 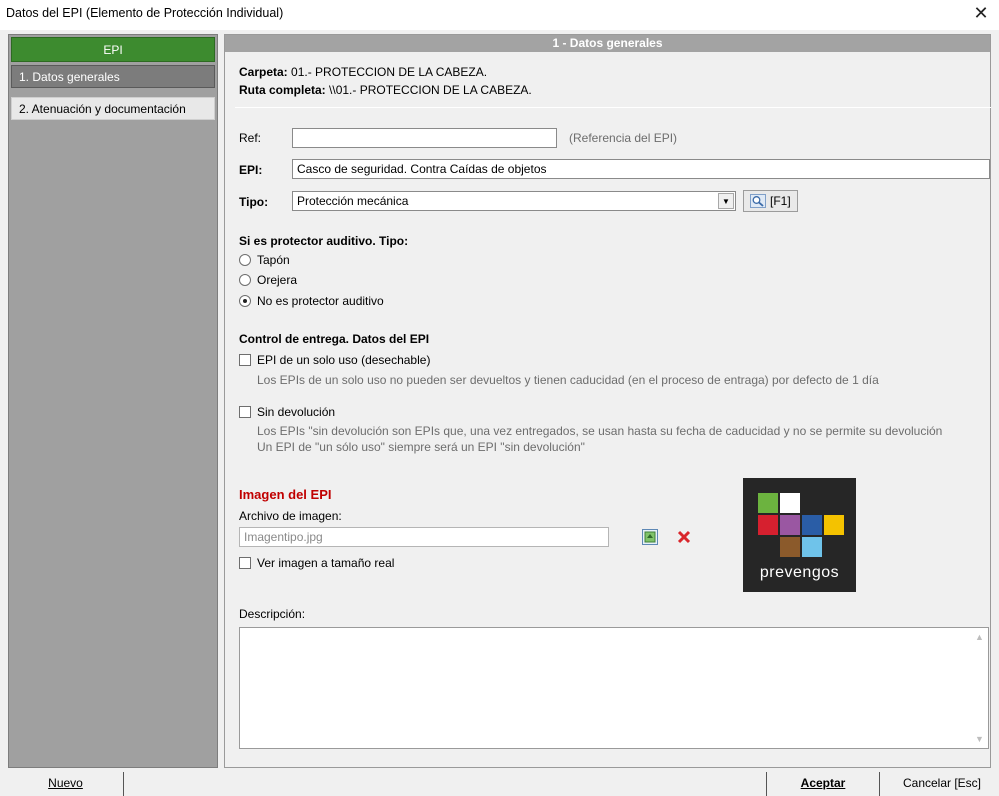 What do you see at coordinates (334, 339) in the screenshot?
I see `entrega-title: Control de entrega. Datos del EPI` at bounding box center [334, 339].